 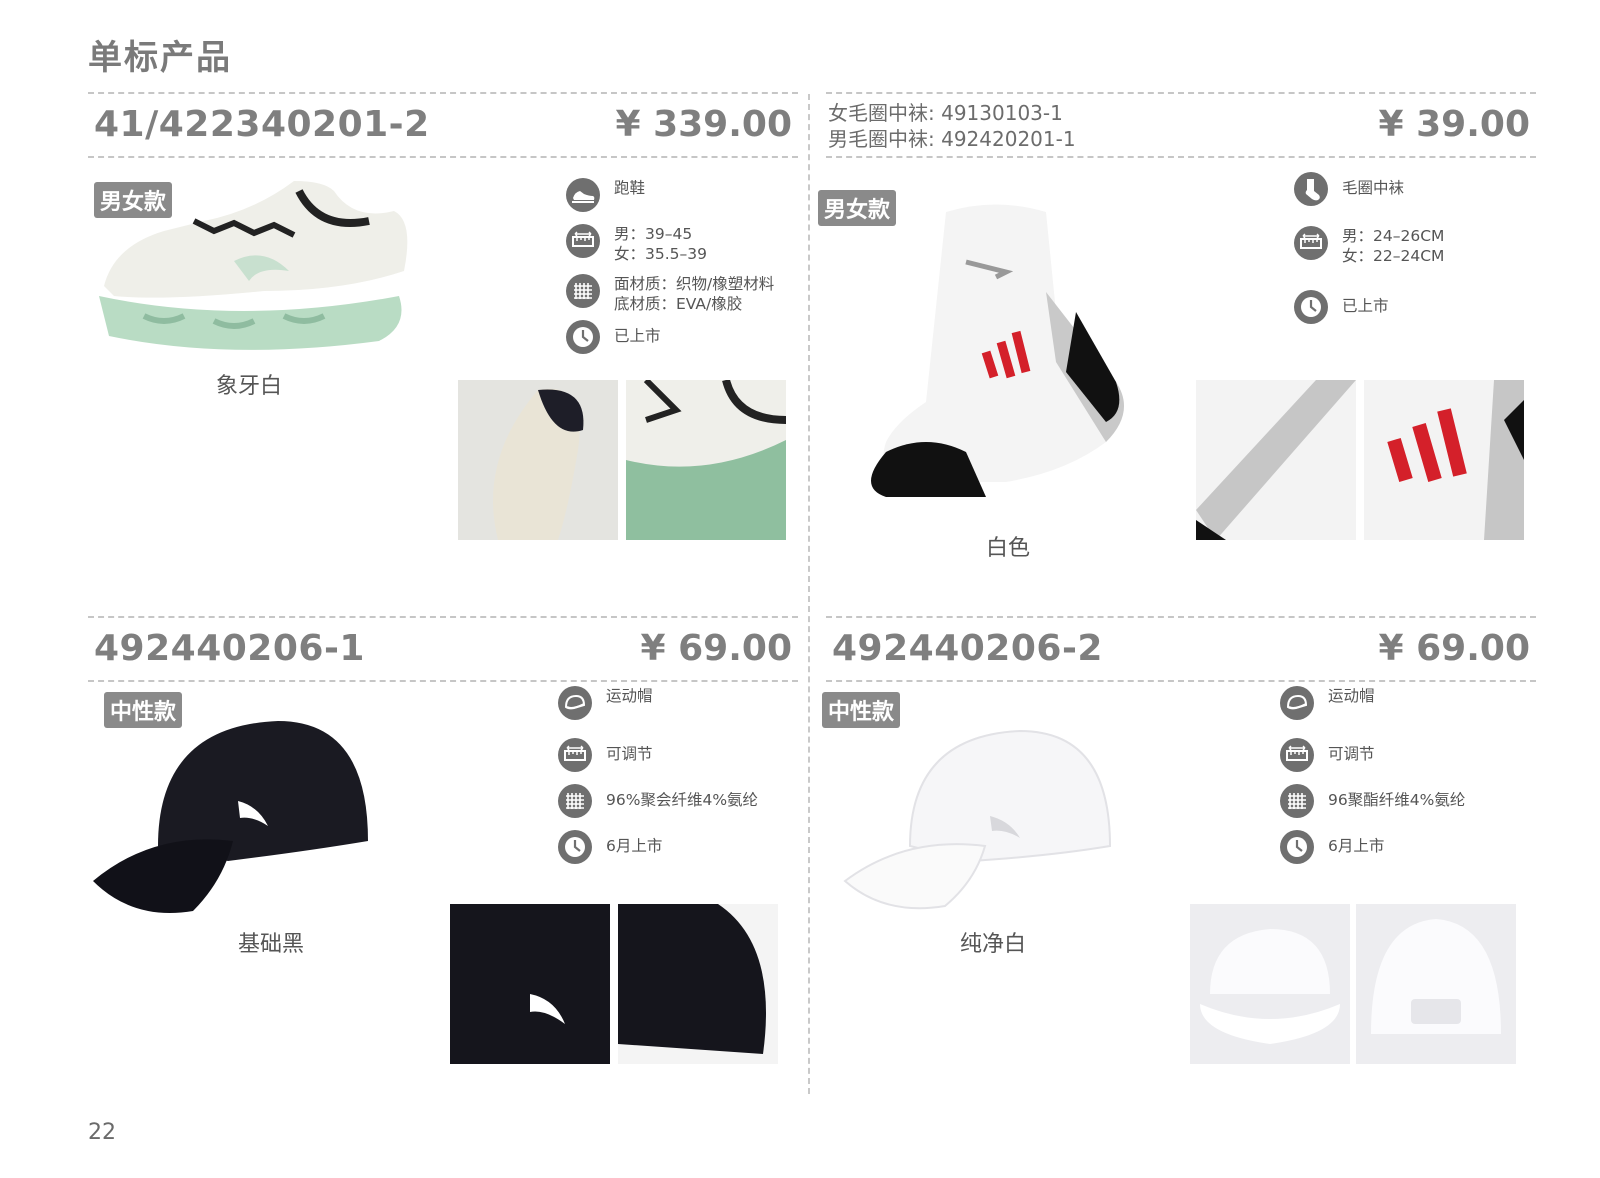 What do you see at coordinates (945, 113) in the screenshot?
I see `sku-line: 女毛圈中袜: 49130103-1` at bounding box center [945, 113].